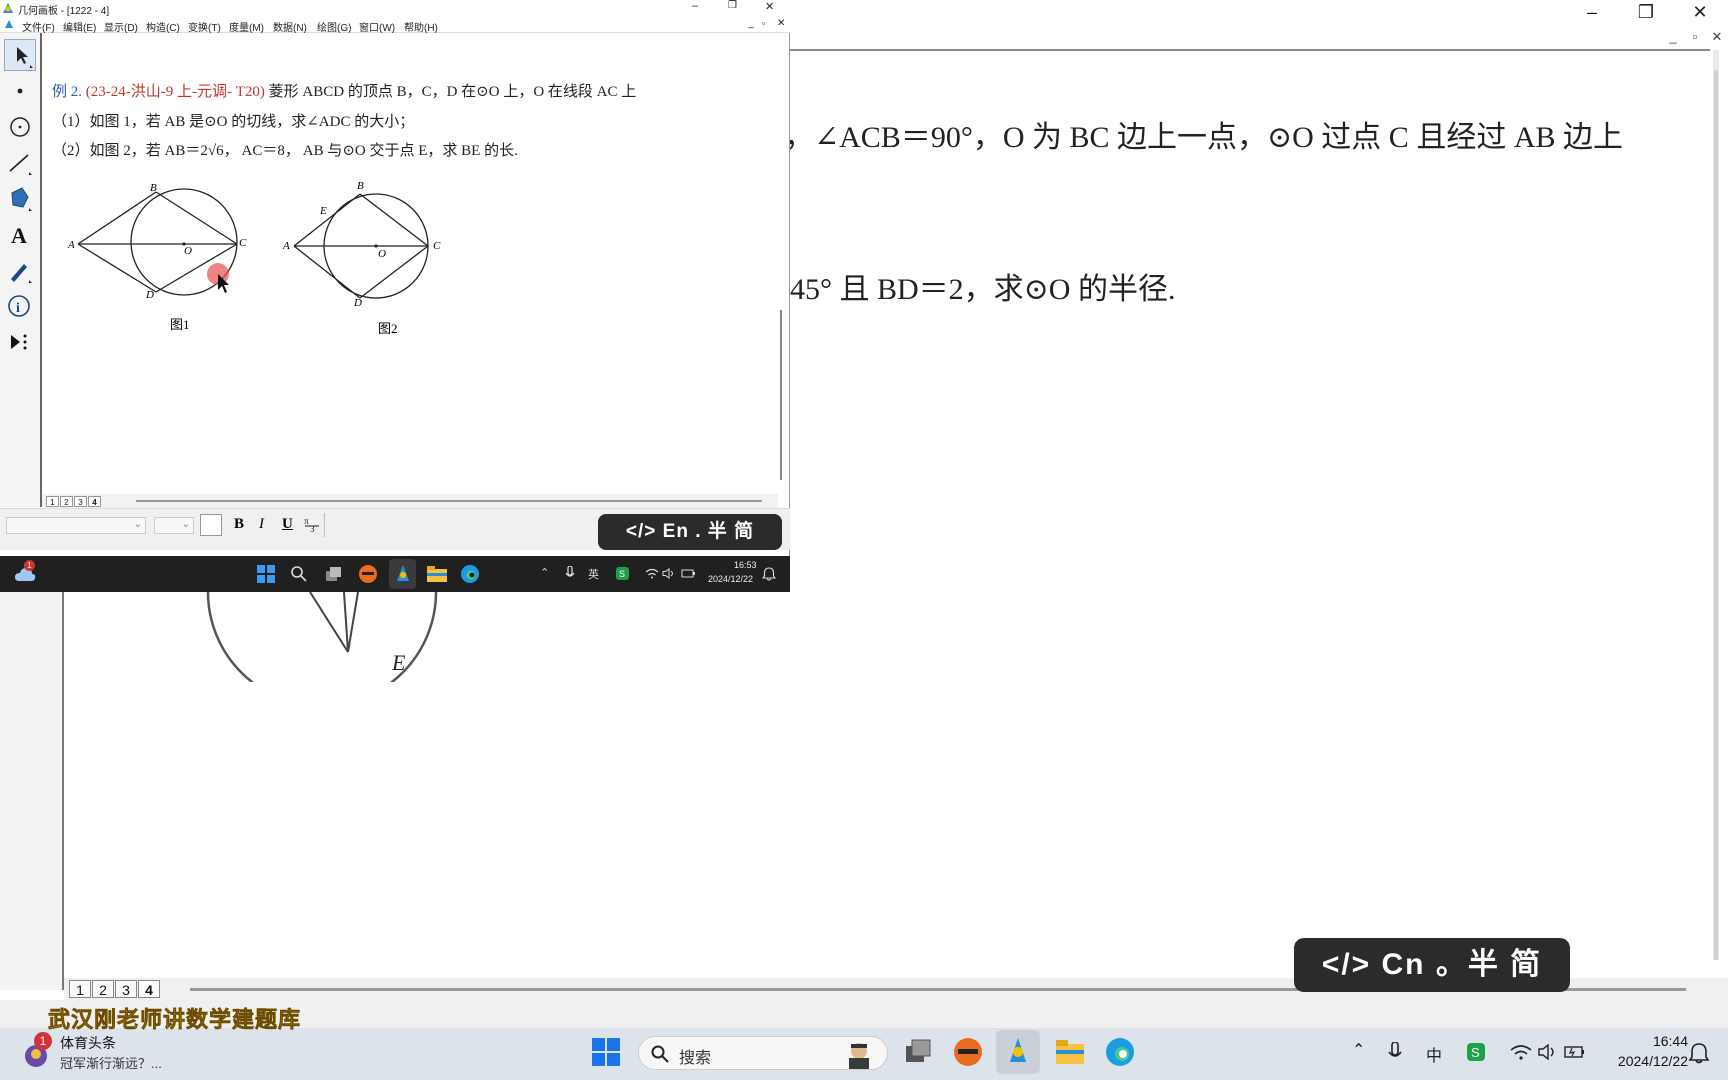  Describe the element at coordinates (334, 26) in the screenshot. I see `menu-graph: 绘图(G)` at that location.